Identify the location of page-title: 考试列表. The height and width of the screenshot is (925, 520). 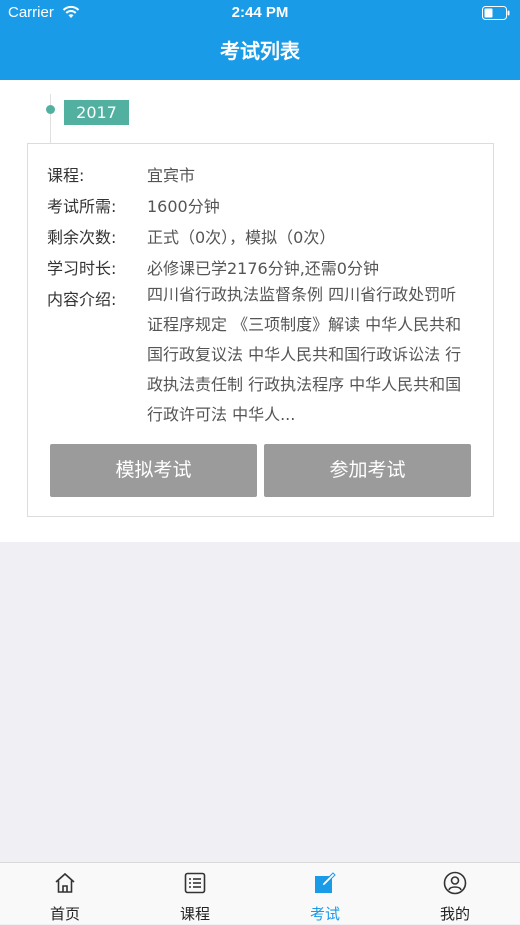
(260, 51).